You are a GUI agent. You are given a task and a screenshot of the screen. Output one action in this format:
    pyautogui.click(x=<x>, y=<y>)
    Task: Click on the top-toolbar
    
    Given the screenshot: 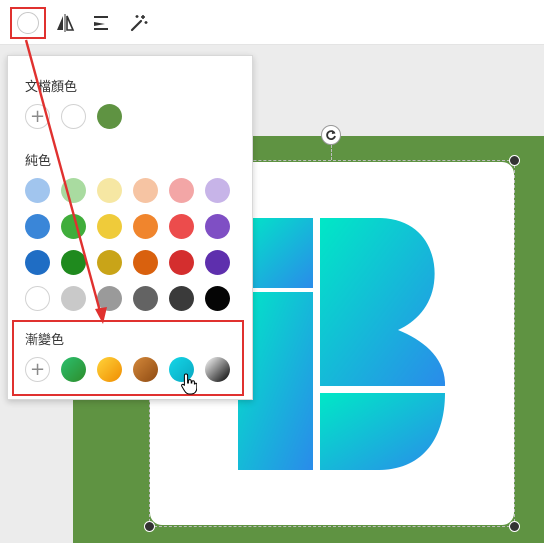 What is the action you would take?
    pyautogui.click(x=272, y=22)
    